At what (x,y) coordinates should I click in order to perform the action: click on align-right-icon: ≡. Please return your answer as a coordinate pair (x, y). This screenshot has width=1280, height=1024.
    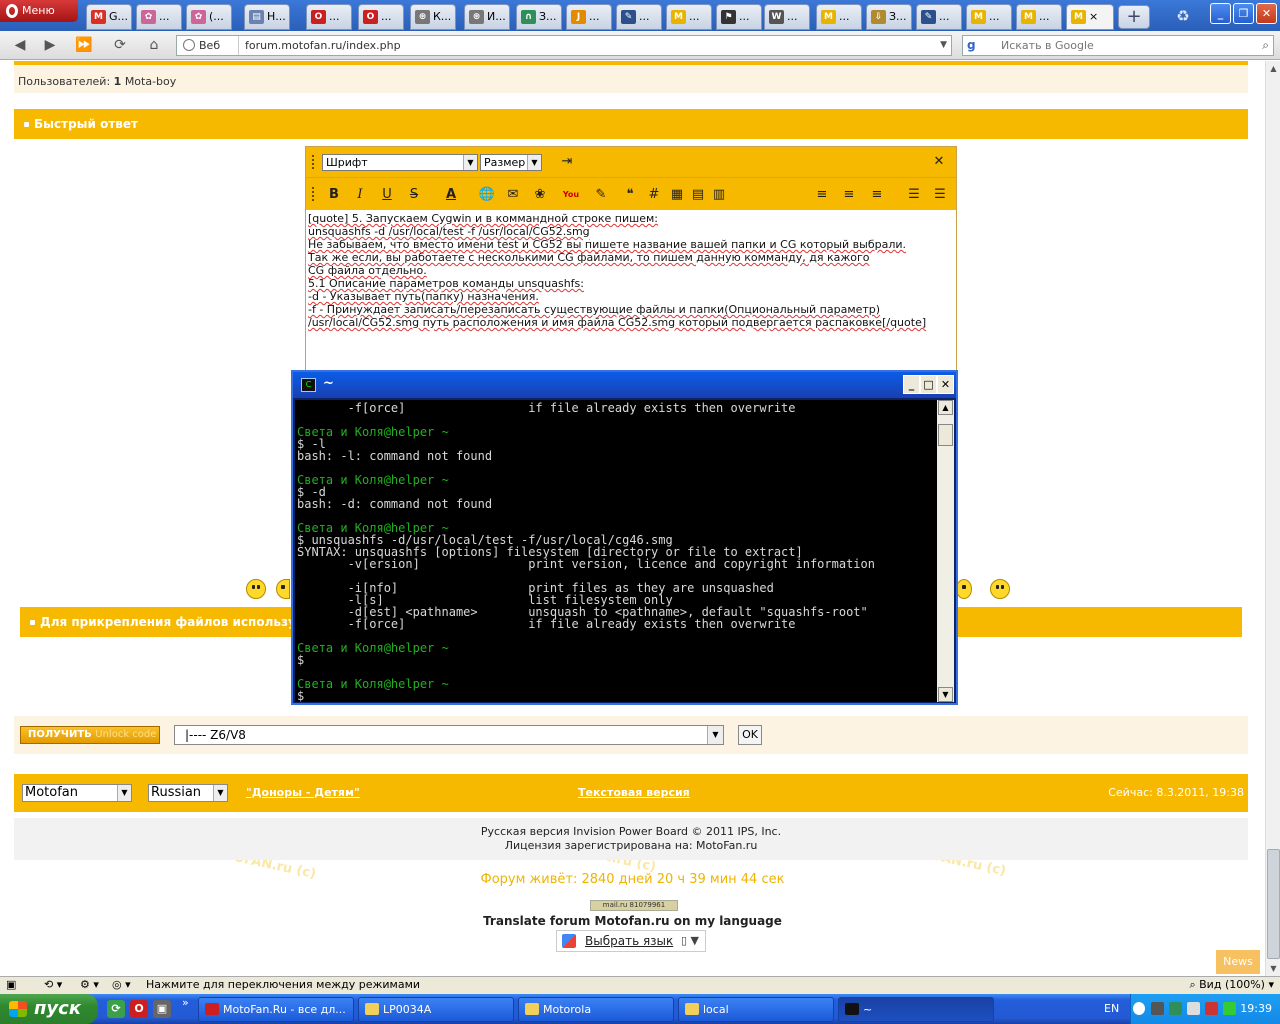
    Looking at the image, I should click on (877, 195).